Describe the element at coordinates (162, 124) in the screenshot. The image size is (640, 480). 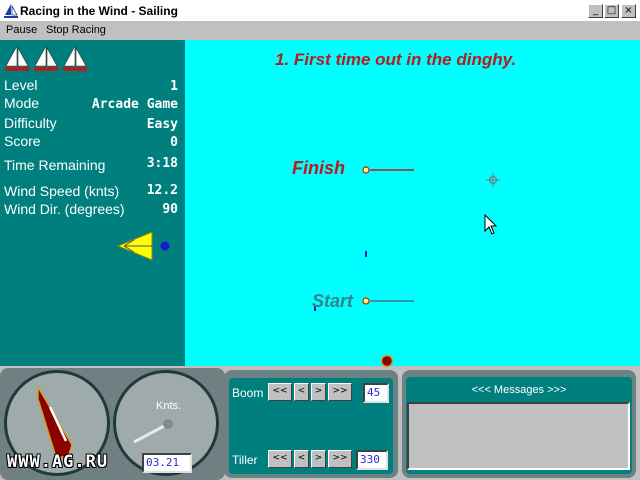
I see `difficulty-value: Easy` at that location.